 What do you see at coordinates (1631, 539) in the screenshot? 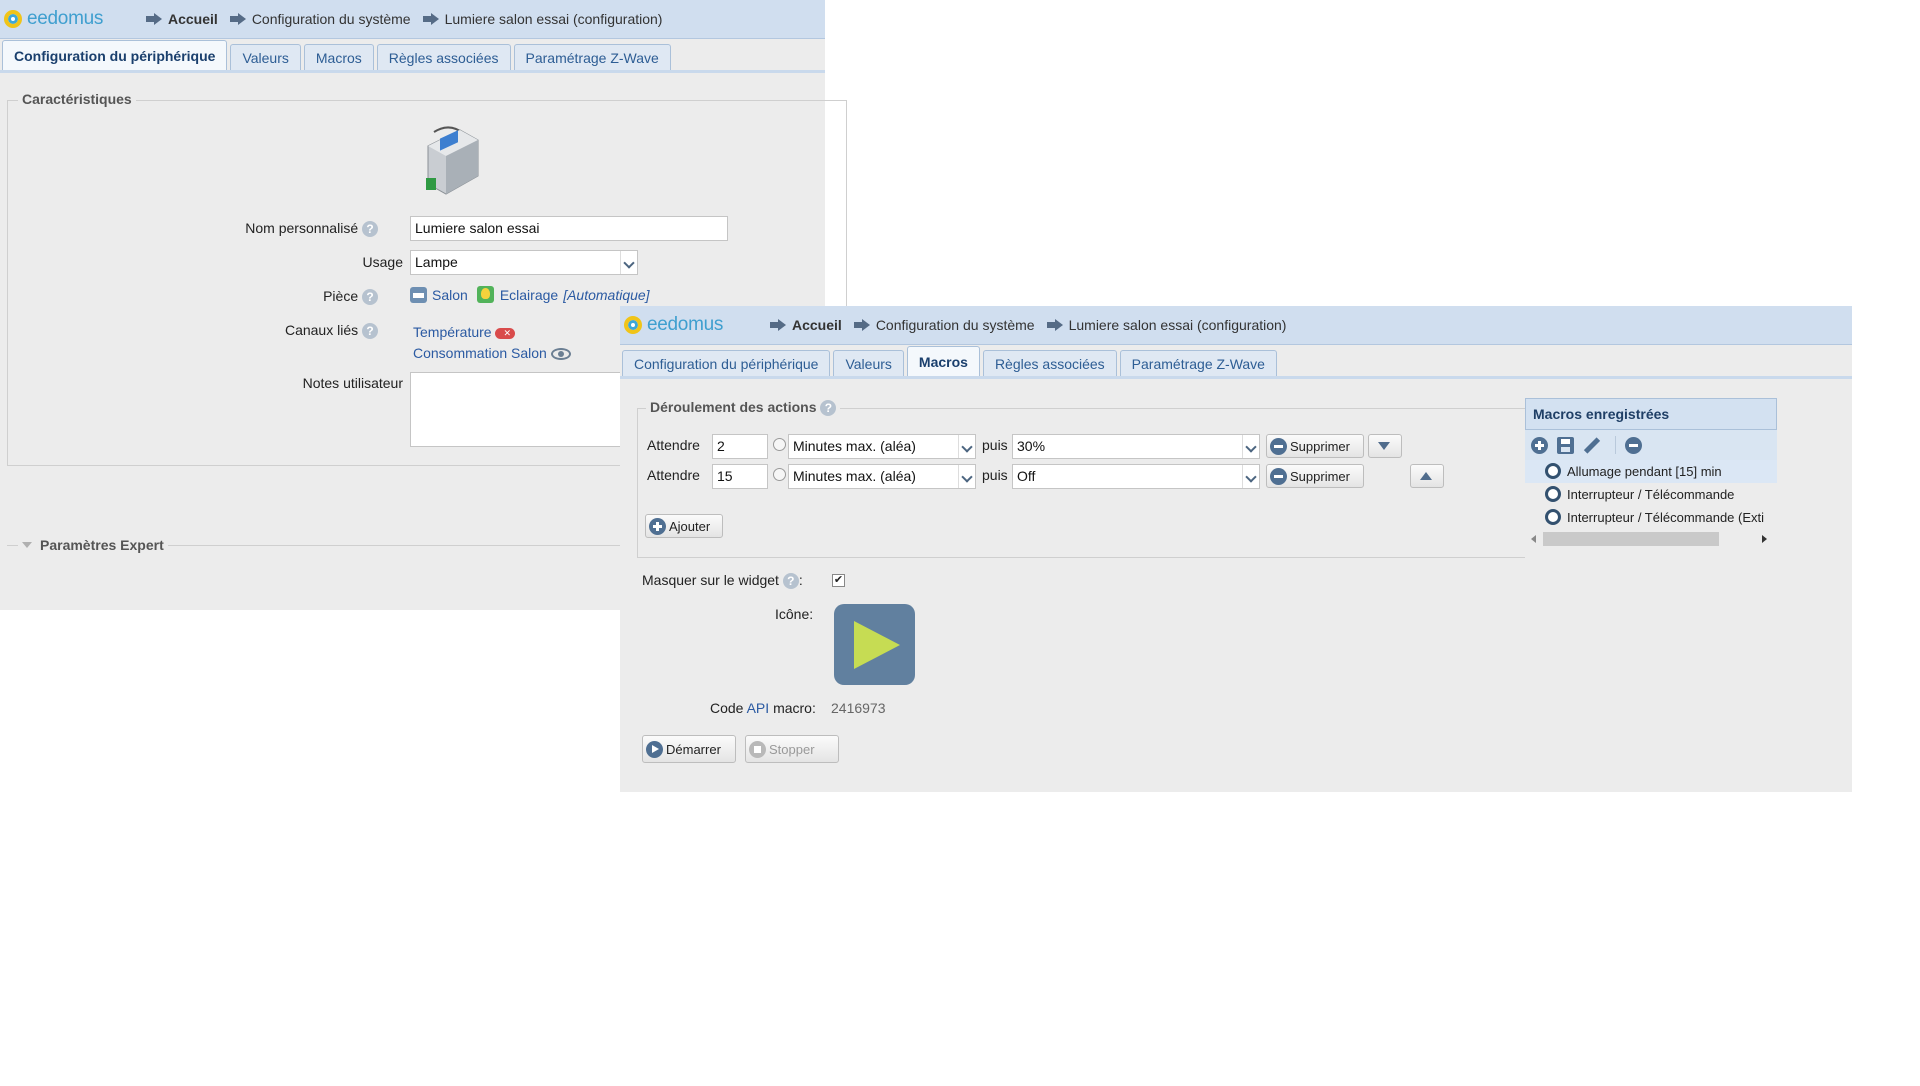
I see `scrollbar-thumb` at bounding box center [1631, 539].